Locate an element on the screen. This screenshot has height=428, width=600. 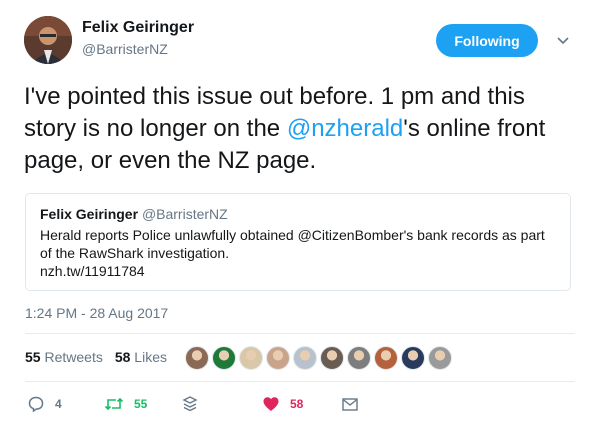
author-avatar is located at coordinates (48, 40).